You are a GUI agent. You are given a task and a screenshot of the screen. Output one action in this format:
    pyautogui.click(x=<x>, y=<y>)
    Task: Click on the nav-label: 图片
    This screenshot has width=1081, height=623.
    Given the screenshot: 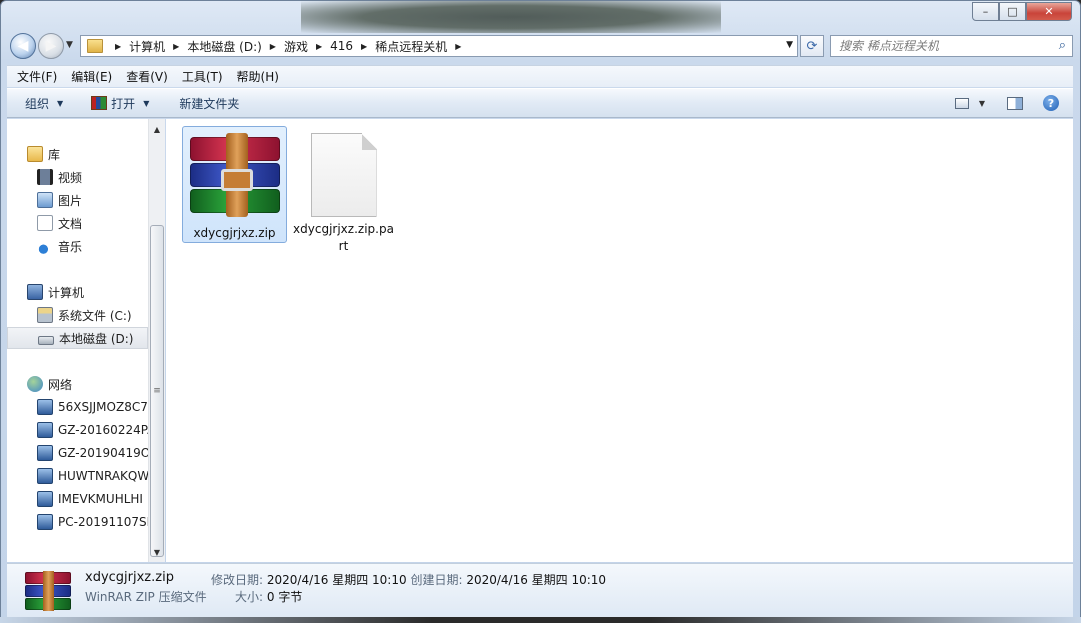 What is the action you would take?
    pyautogui.click(x=70, y=200)
    